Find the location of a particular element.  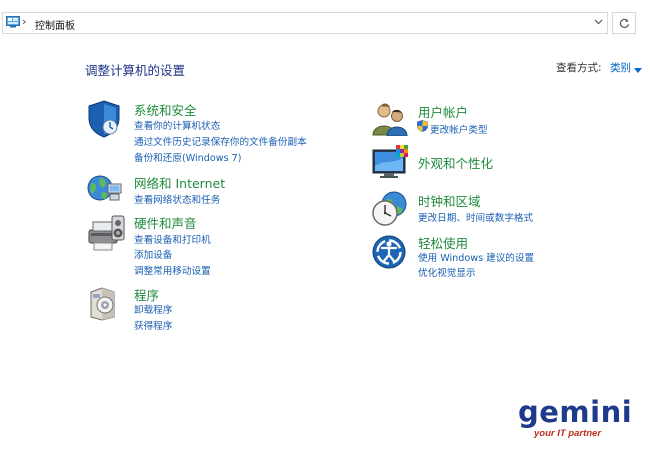

category-title: 时钟和区域 is located at coordinates (449, 200).